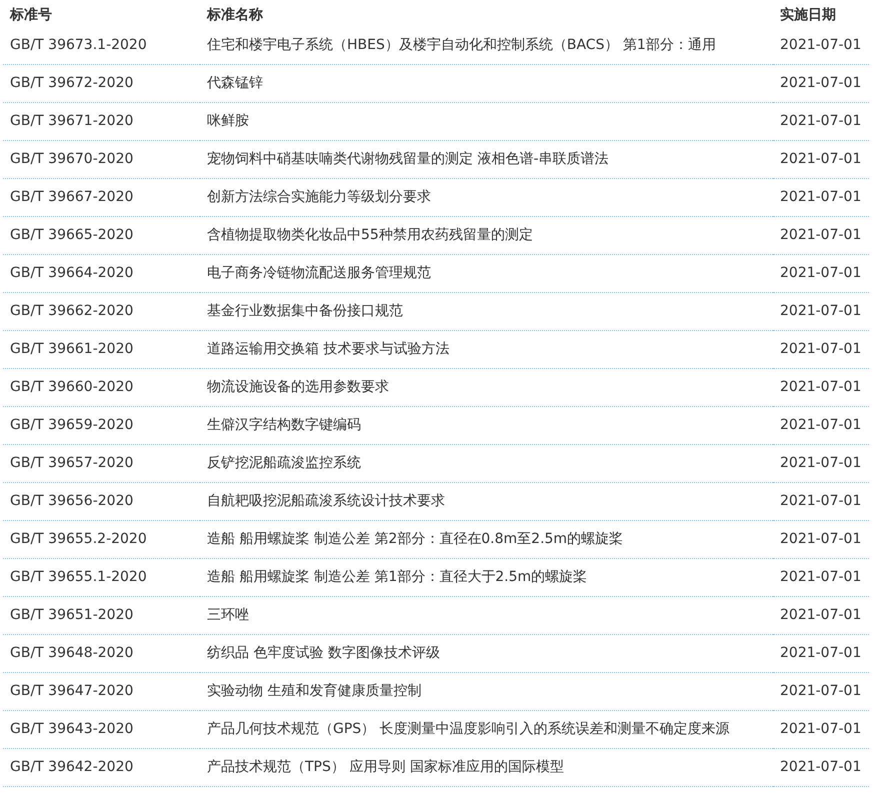  What do you see at coordinates (101, 729) in the screenshot?
I see `table-cell: GB/T 39643-2020` at bounding box center [101, 729].